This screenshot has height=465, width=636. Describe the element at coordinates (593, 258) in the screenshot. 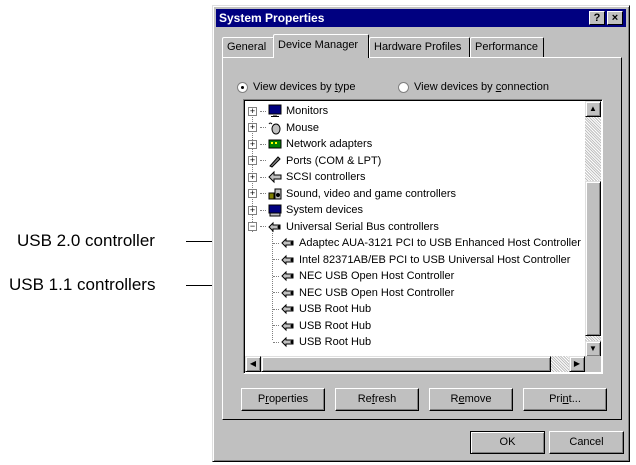

I see `vertical-scroll-thumb` at that location.